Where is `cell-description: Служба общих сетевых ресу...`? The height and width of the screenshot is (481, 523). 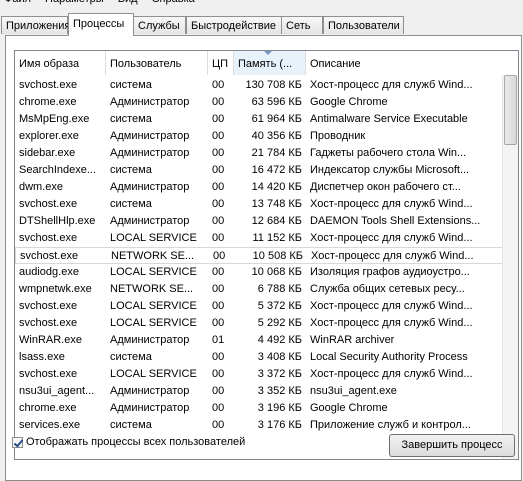 cell-description: Служба общих сетевых ресу... is located at coordinates (387, 289).